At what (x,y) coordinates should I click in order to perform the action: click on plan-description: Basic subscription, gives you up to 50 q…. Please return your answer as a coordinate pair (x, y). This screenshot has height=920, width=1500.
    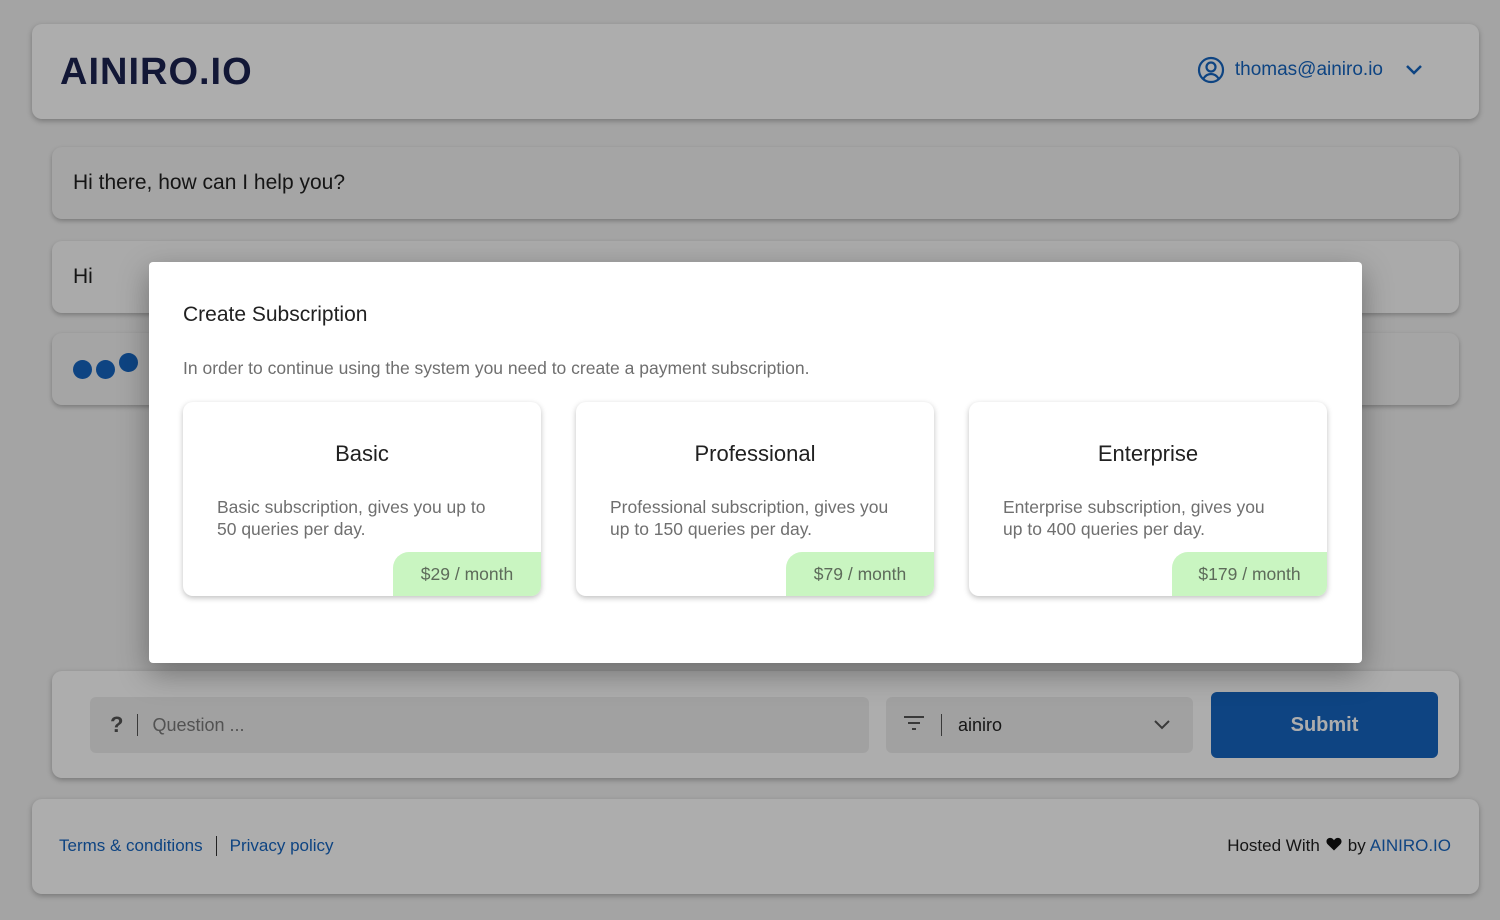
    Looking at the image, I should click on (351, 518).